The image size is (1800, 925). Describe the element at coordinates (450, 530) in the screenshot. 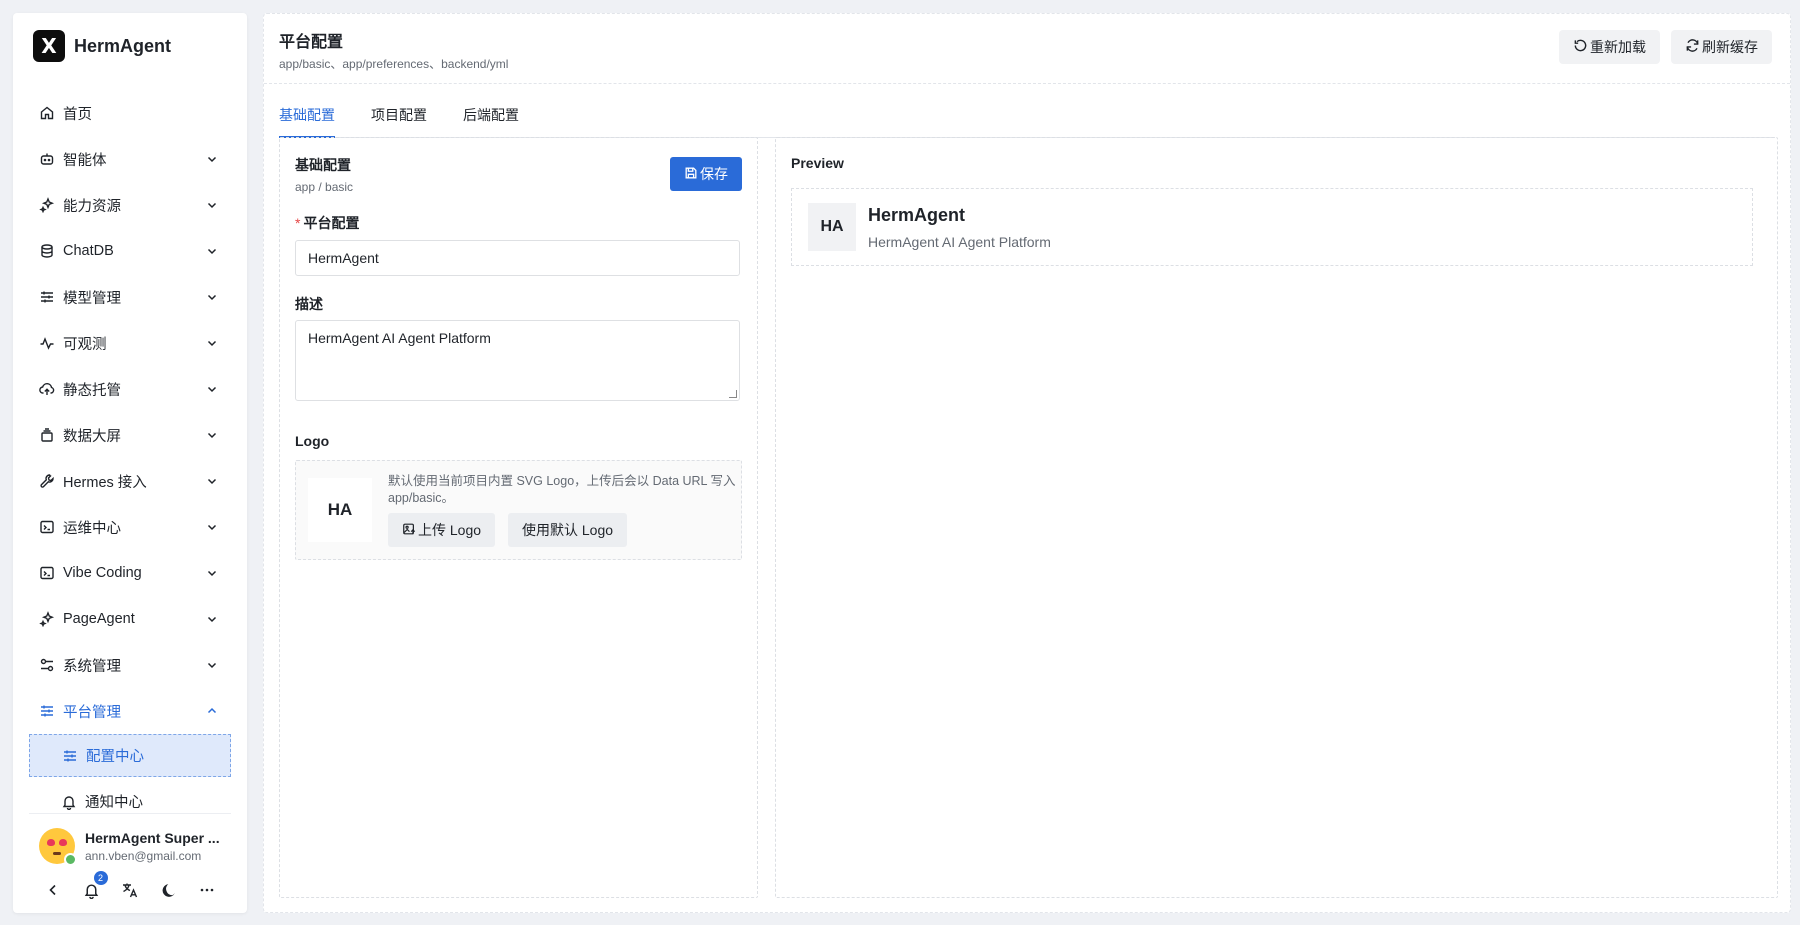

I see `upload-logo-label: 上传 Logo` at that location.